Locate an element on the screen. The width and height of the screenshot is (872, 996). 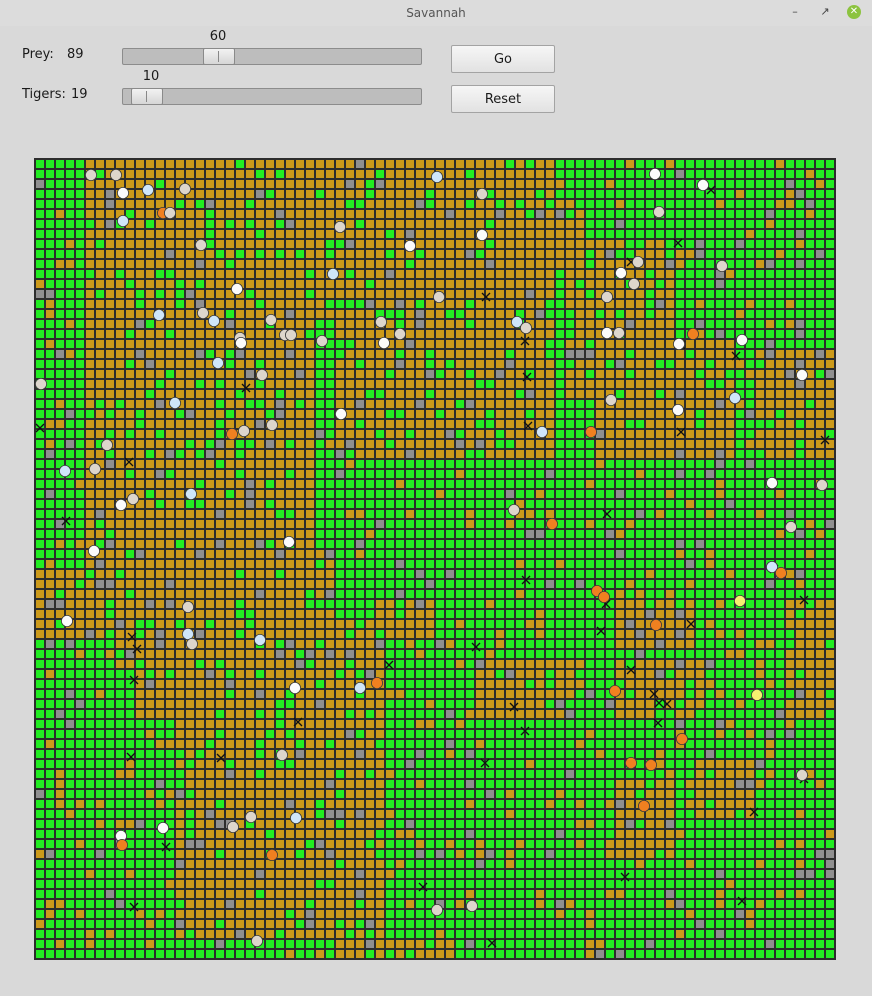
prey-slider-handle is located at coordinates (219, 56).